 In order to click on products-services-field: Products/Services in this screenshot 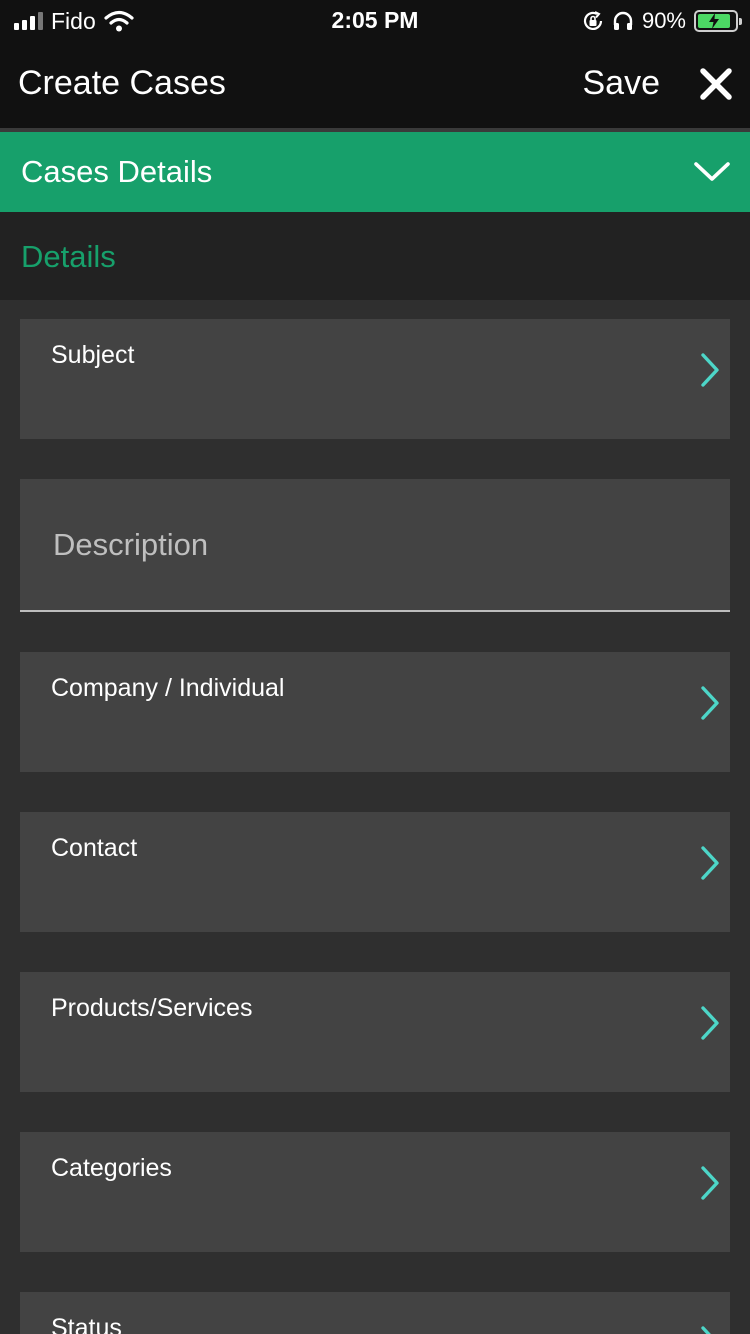, I will do `click(375, 1032)`.